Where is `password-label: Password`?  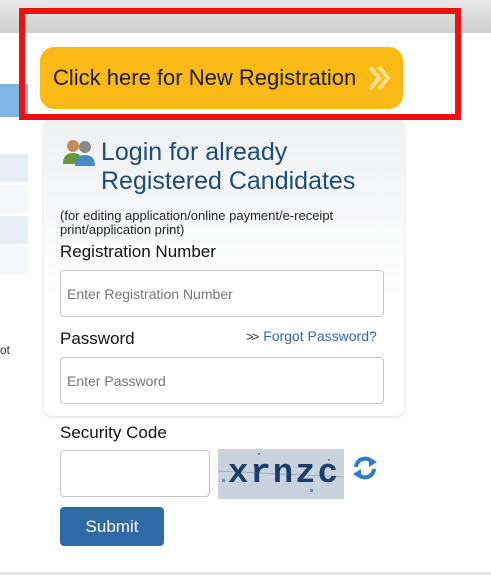 password-label: Password is located at coordinates (97, 338).